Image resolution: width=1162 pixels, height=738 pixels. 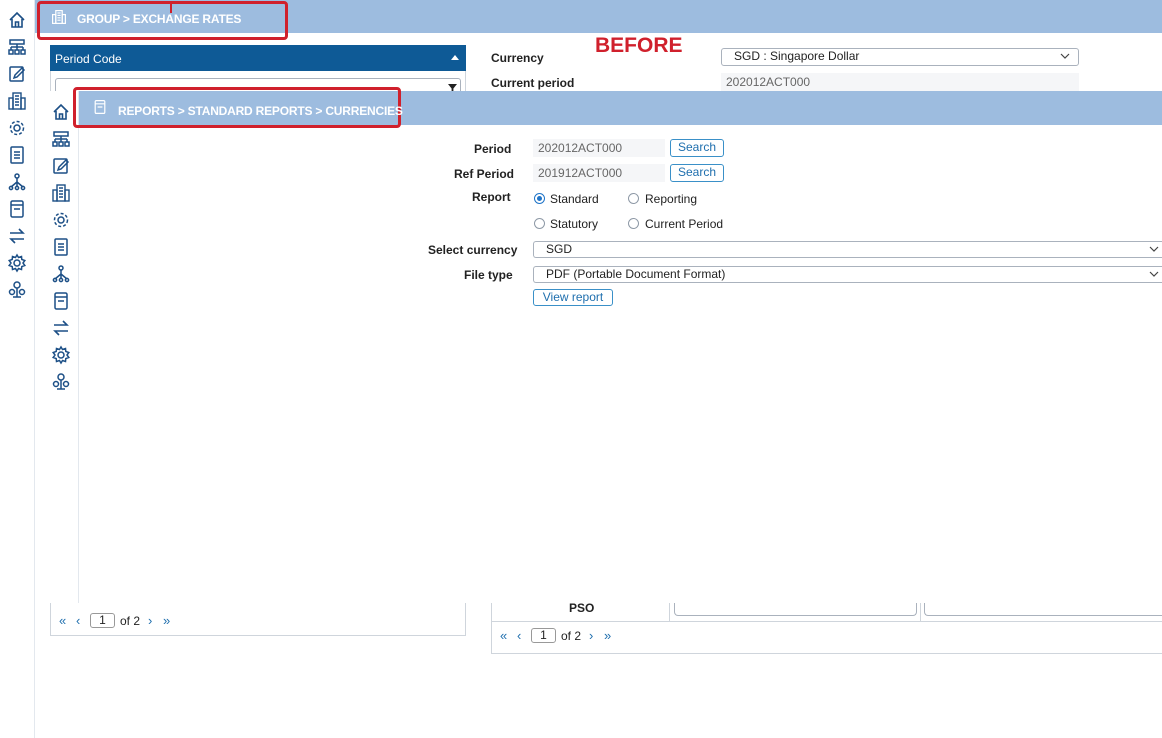 I want to click on currency-select: SGD, so click(x=847, y=249).